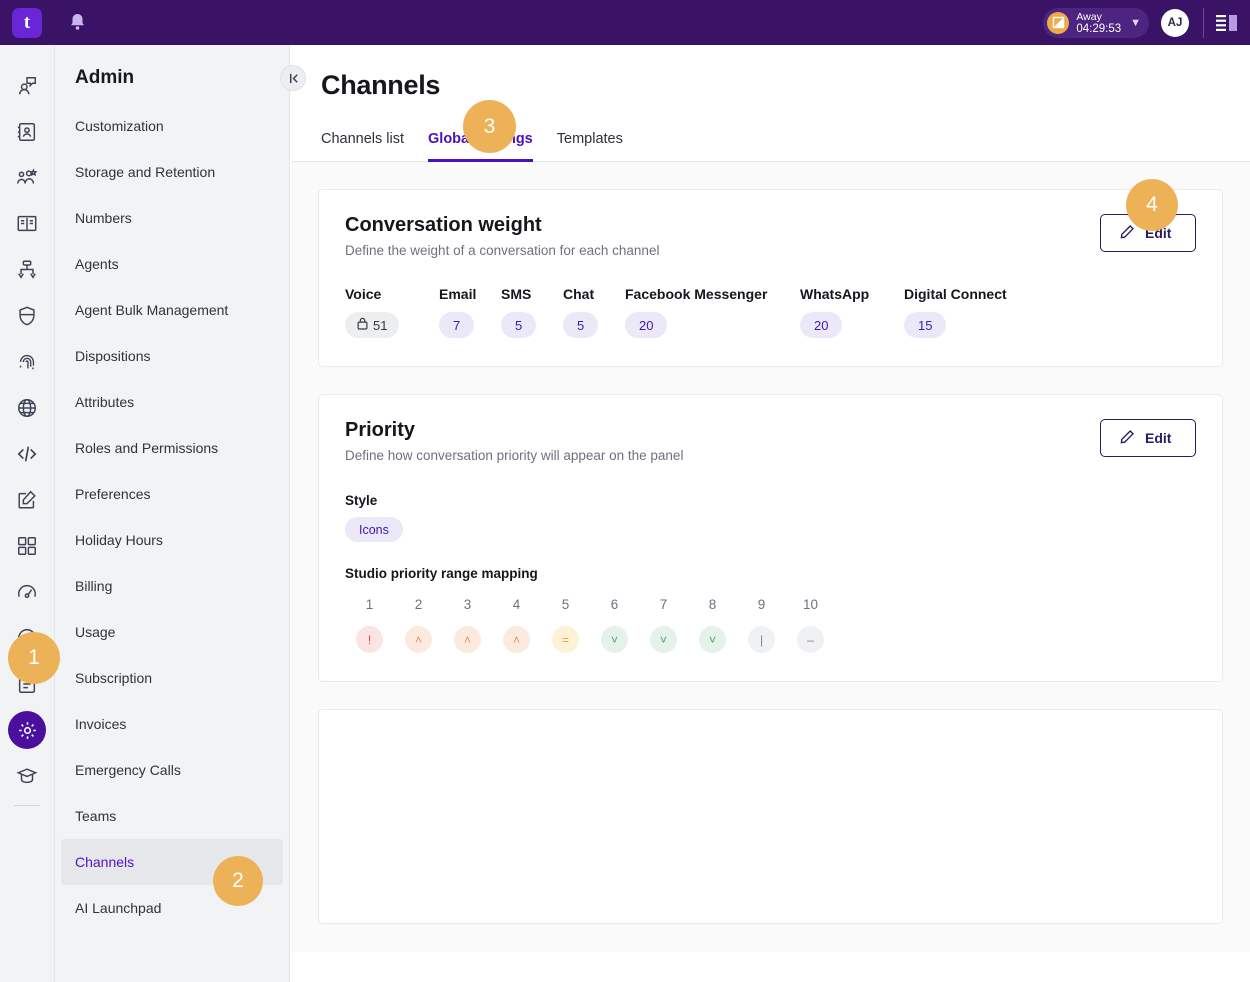 The width and height of the screenshot is (1250, 982). I want to click on channel-weight-chip: 7, so click(457, 325).